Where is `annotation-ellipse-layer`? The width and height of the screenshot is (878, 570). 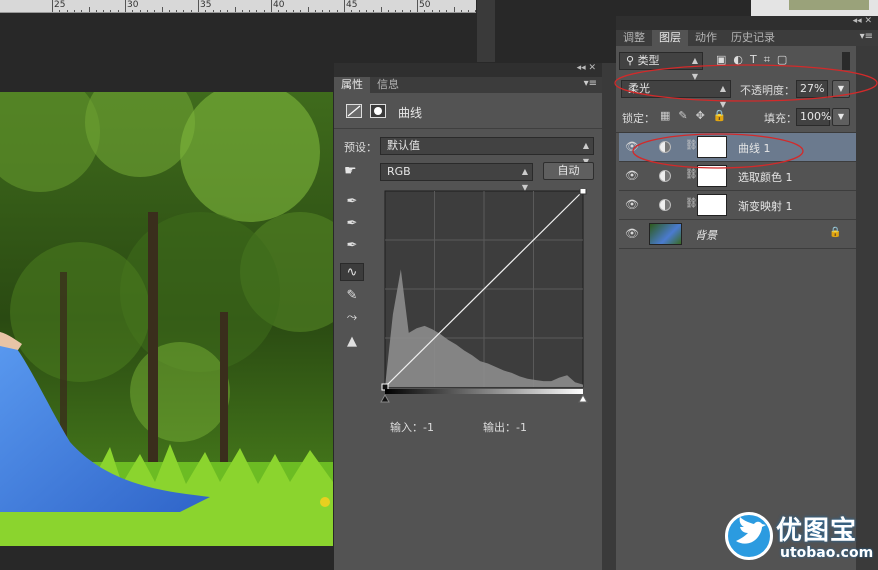
annotation-ellipse-layer is located at coordinates (718, 151).